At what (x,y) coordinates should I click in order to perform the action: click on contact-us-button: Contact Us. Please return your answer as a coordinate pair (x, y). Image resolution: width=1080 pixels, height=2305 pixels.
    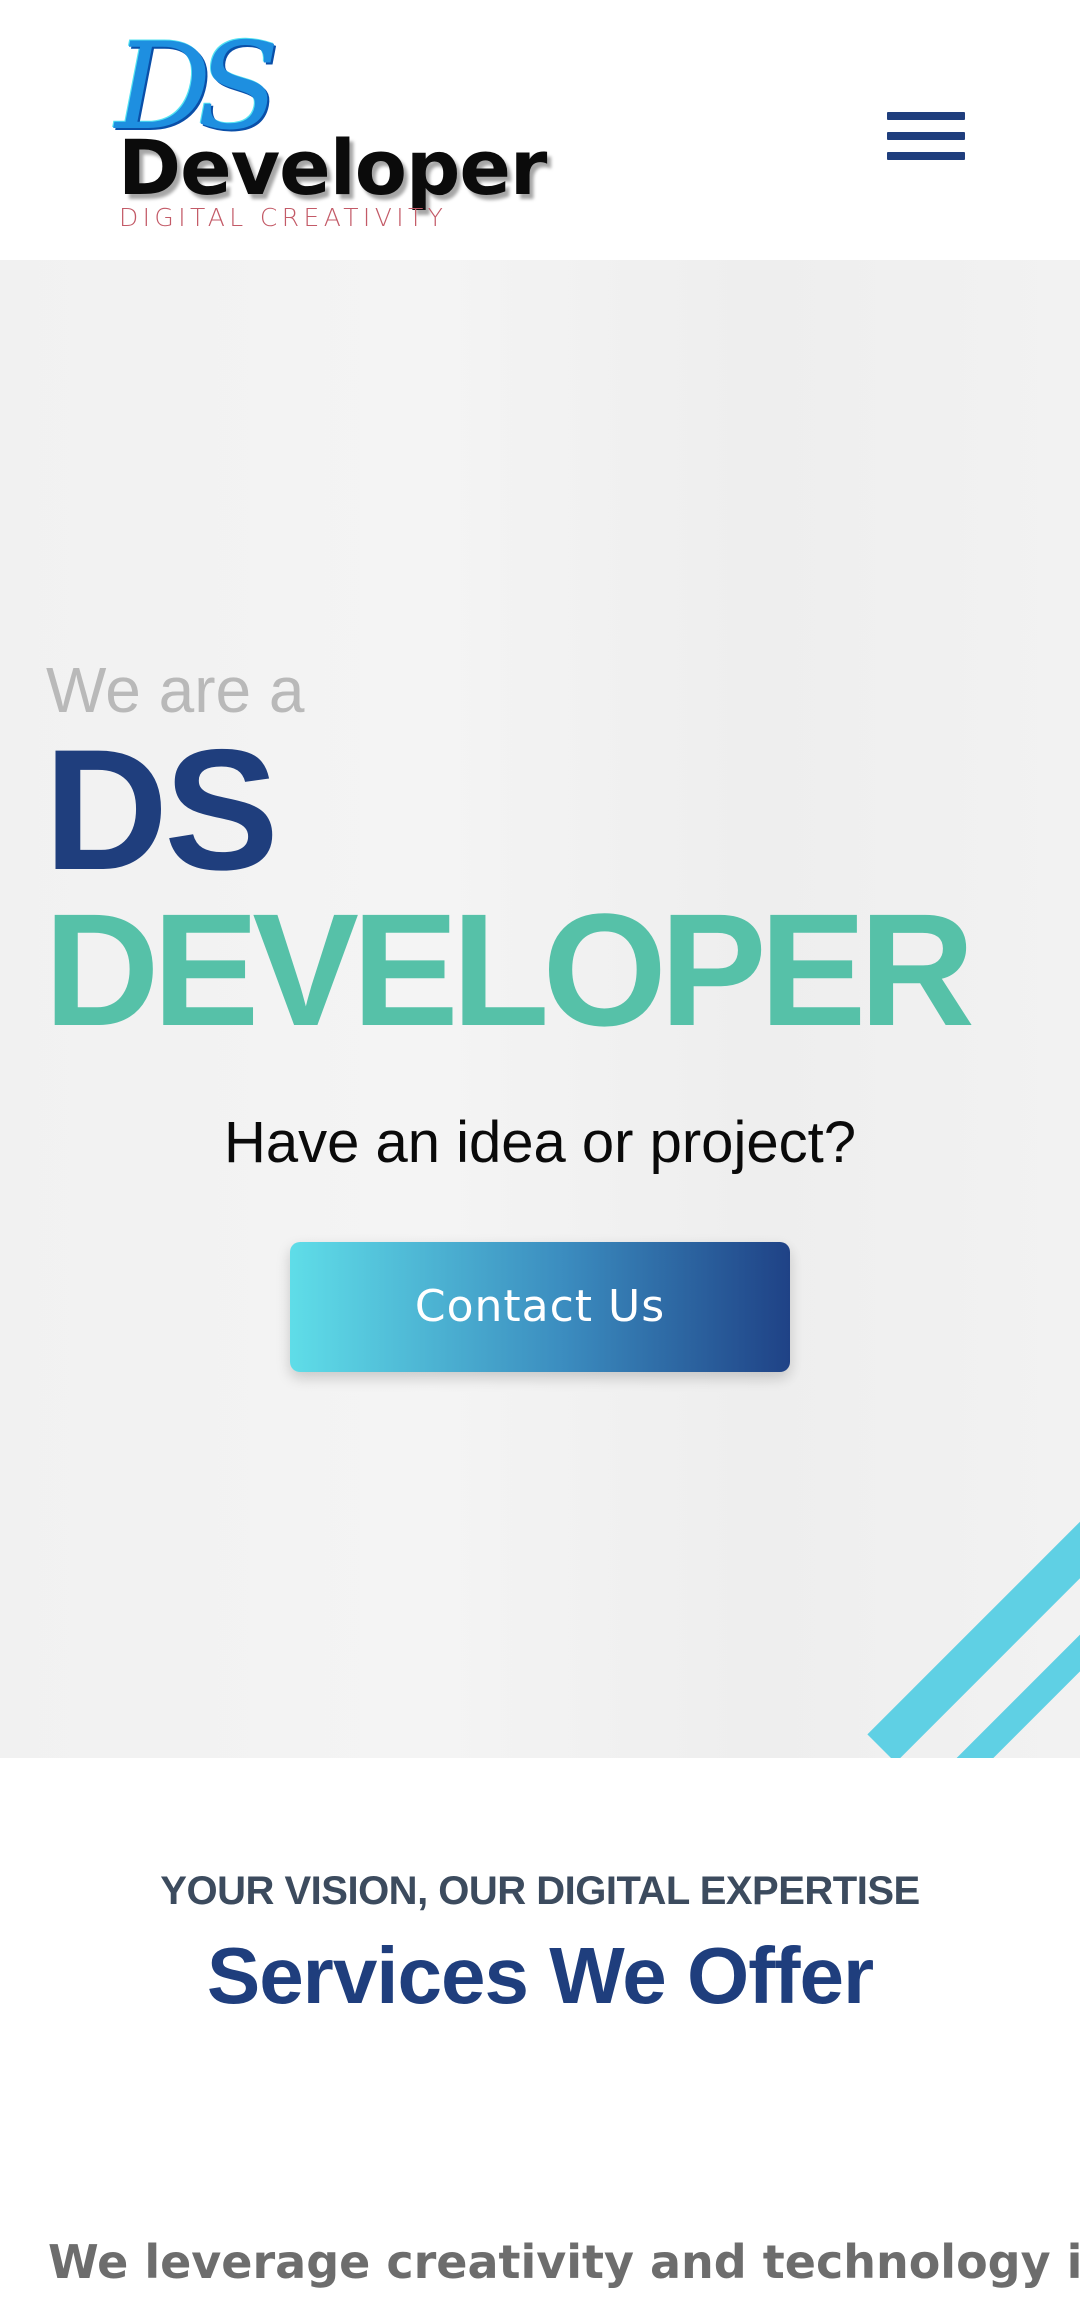
    Looking at the image, I should click on (540, 1307).